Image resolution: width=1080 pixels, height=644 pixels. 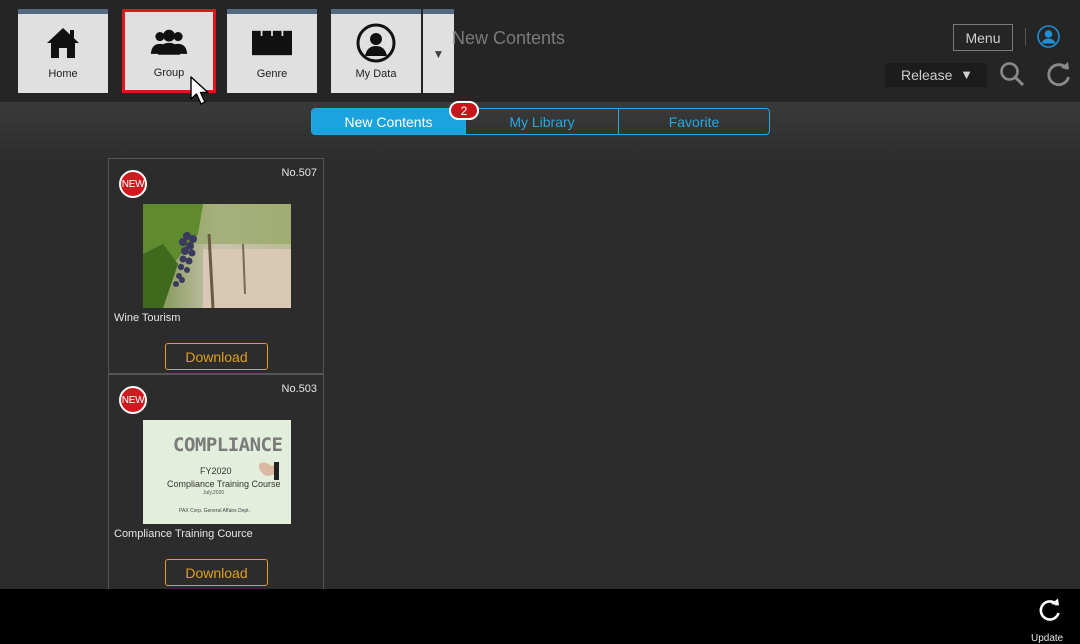 I want to click on page-title: New Contents, so click(x=509, y=38).